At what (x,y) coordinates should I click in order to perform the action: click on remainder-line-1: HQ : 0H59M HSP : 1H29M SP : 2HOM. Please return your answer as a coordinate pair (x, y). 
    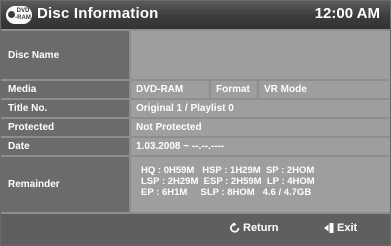
    Looking at the image, I should click on (228, 170).